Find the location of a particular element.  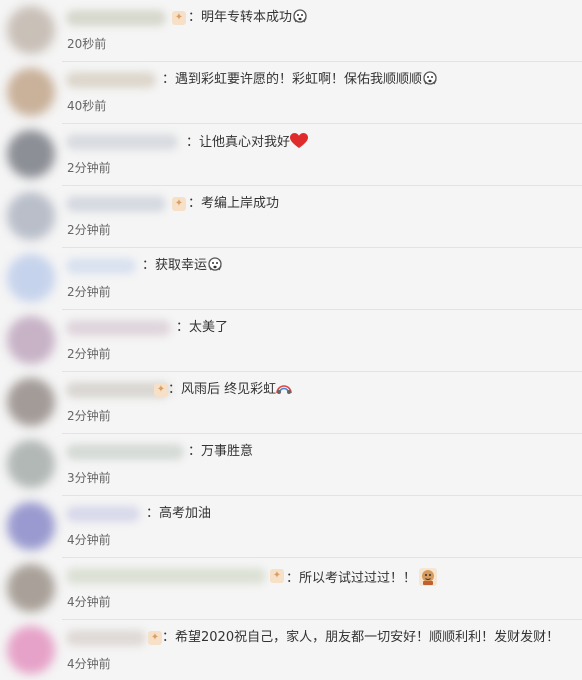

comment-body: 希望2020祝自己，家人，朋友都一切安好！顺顺利利！发财发财！ is located at coordinates (367, 637).